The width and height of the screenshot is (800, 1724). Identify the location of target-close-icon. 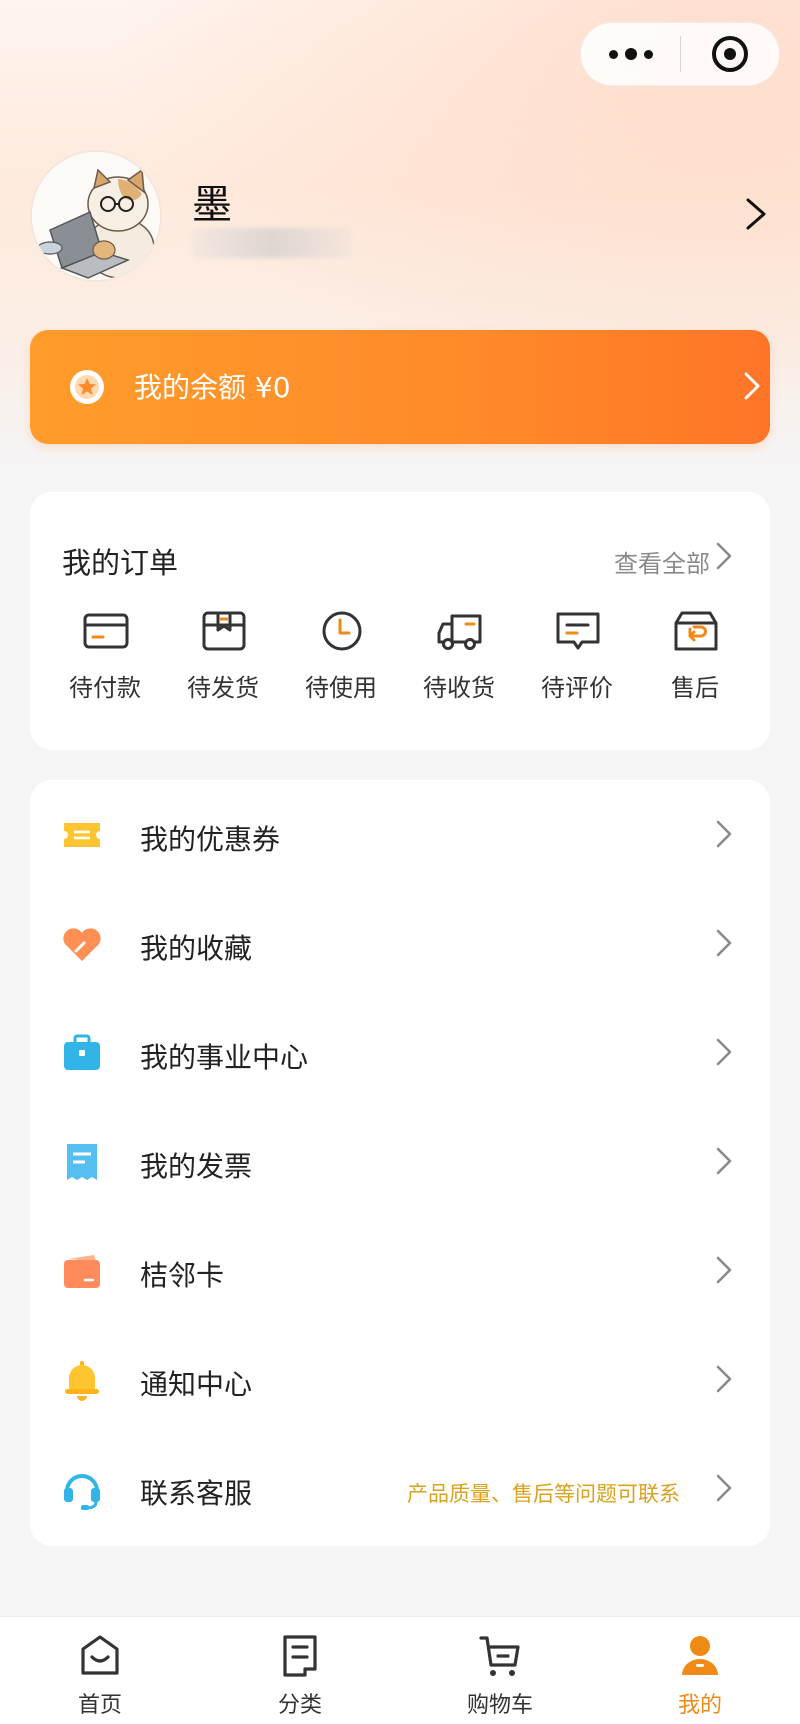
(730, 54).